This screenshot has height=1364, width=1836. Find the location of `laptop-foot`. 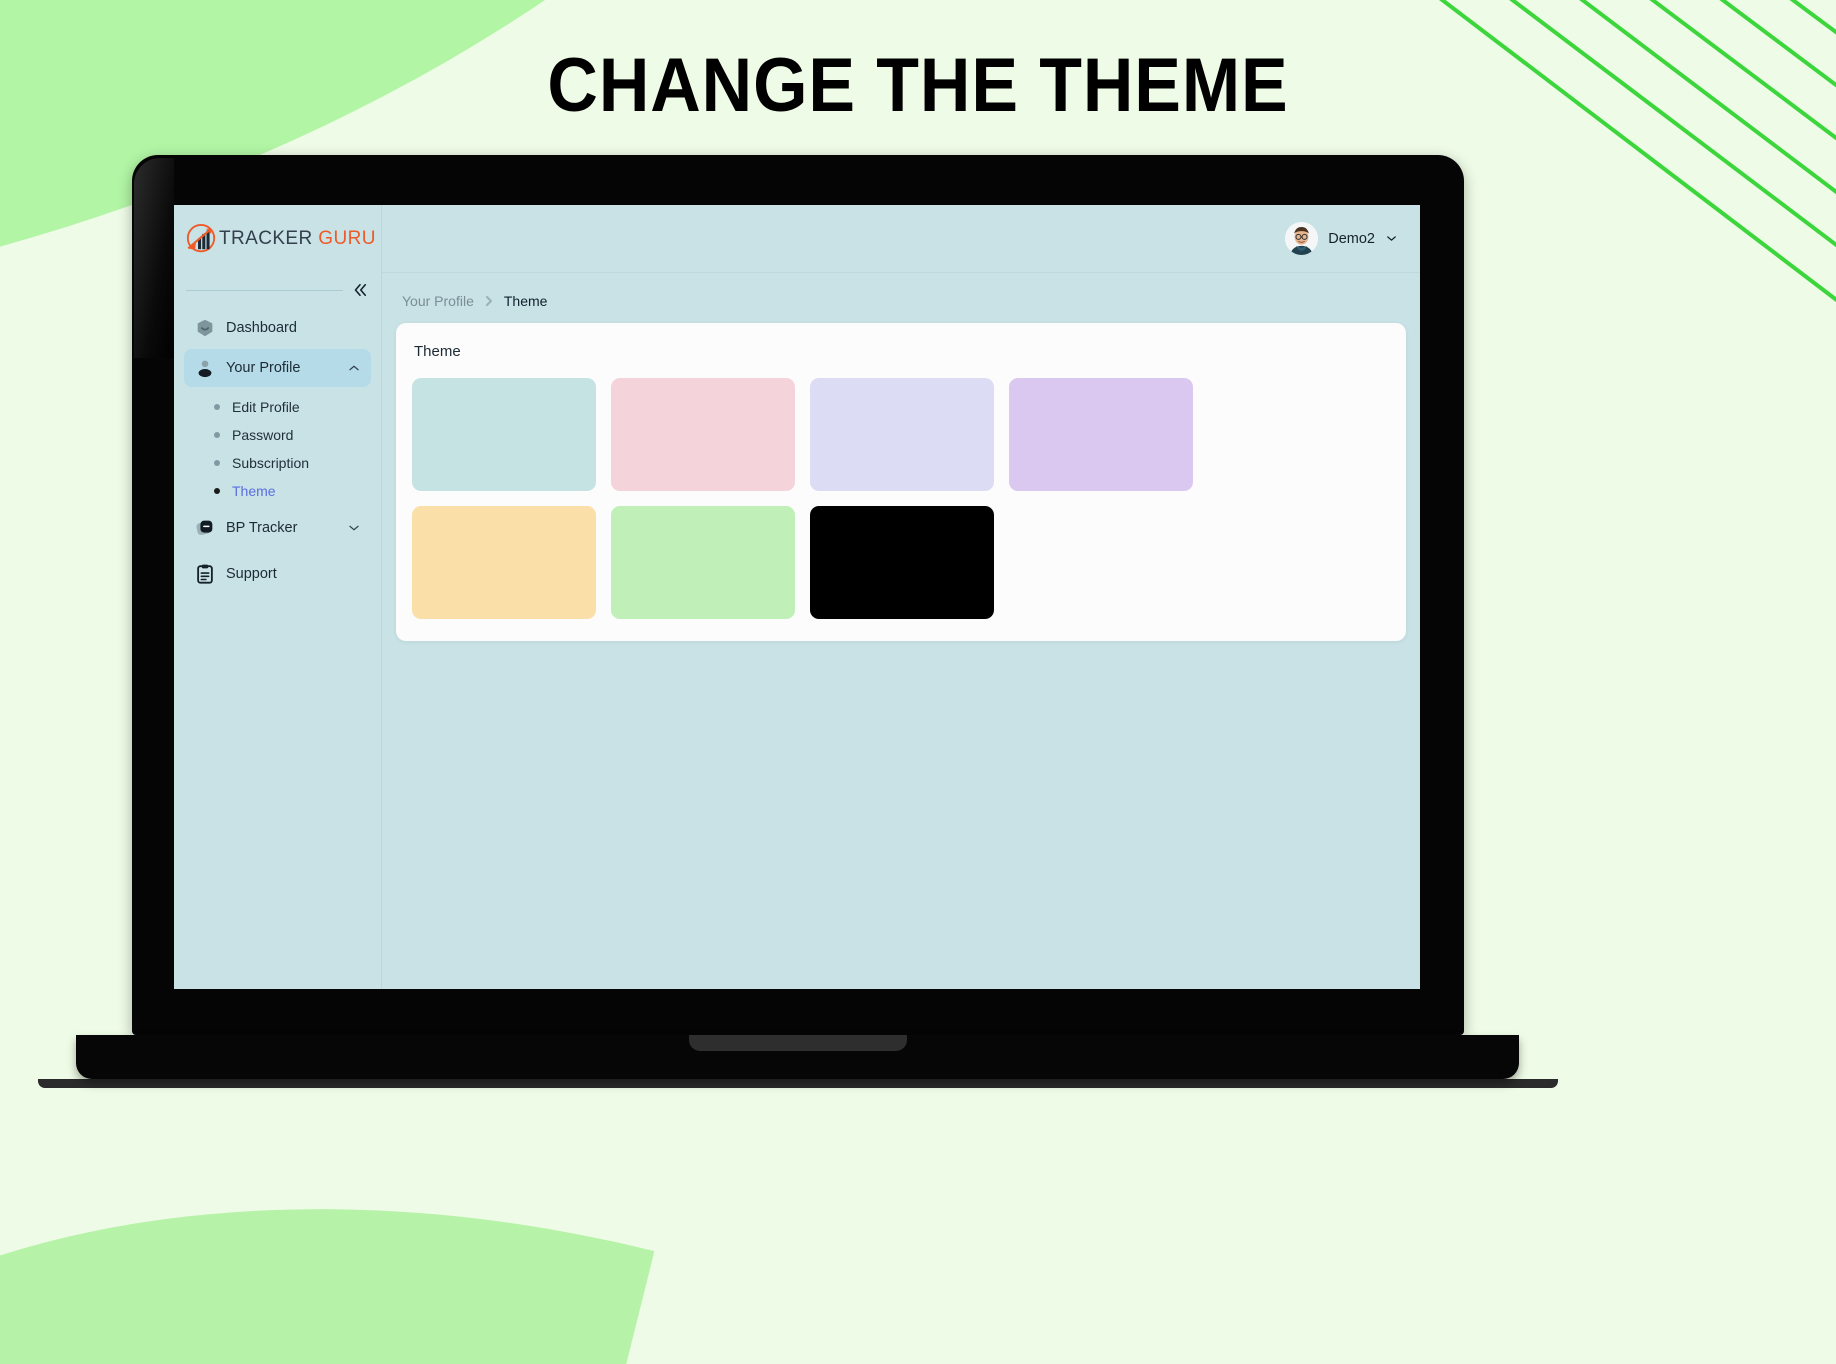

laptop-foot is located at coordinates (798, 1083).